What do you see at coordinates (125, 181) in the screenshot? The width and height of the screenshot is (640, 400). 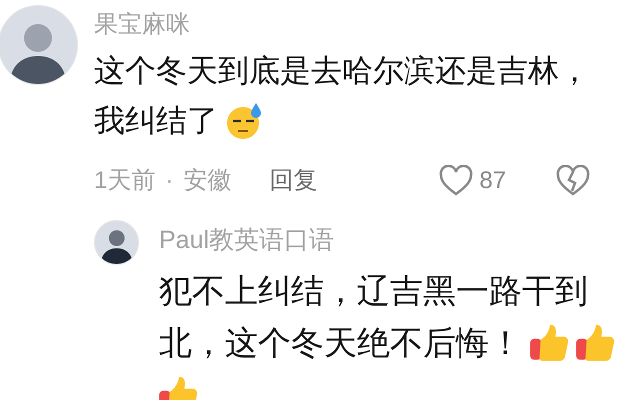 I see `comment-time: 1天前` at bounding box center [125, 181].